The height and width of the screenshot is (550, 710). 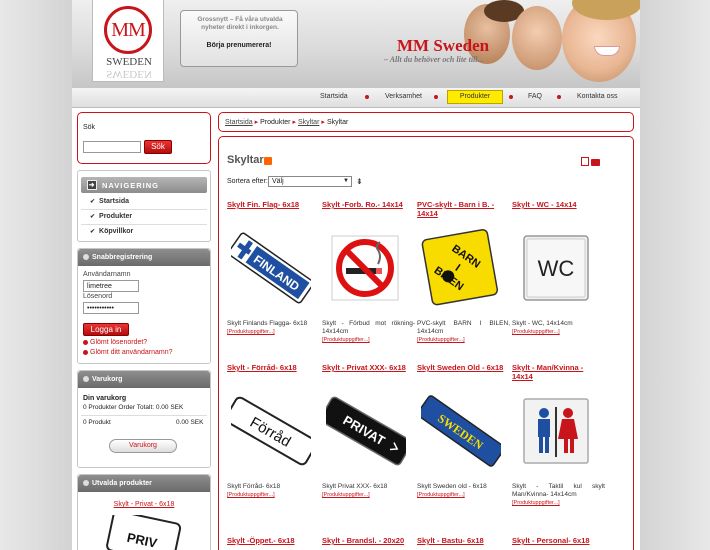 I want to click on navigation-title: NAVIGERING, so click(x=130, y=185).